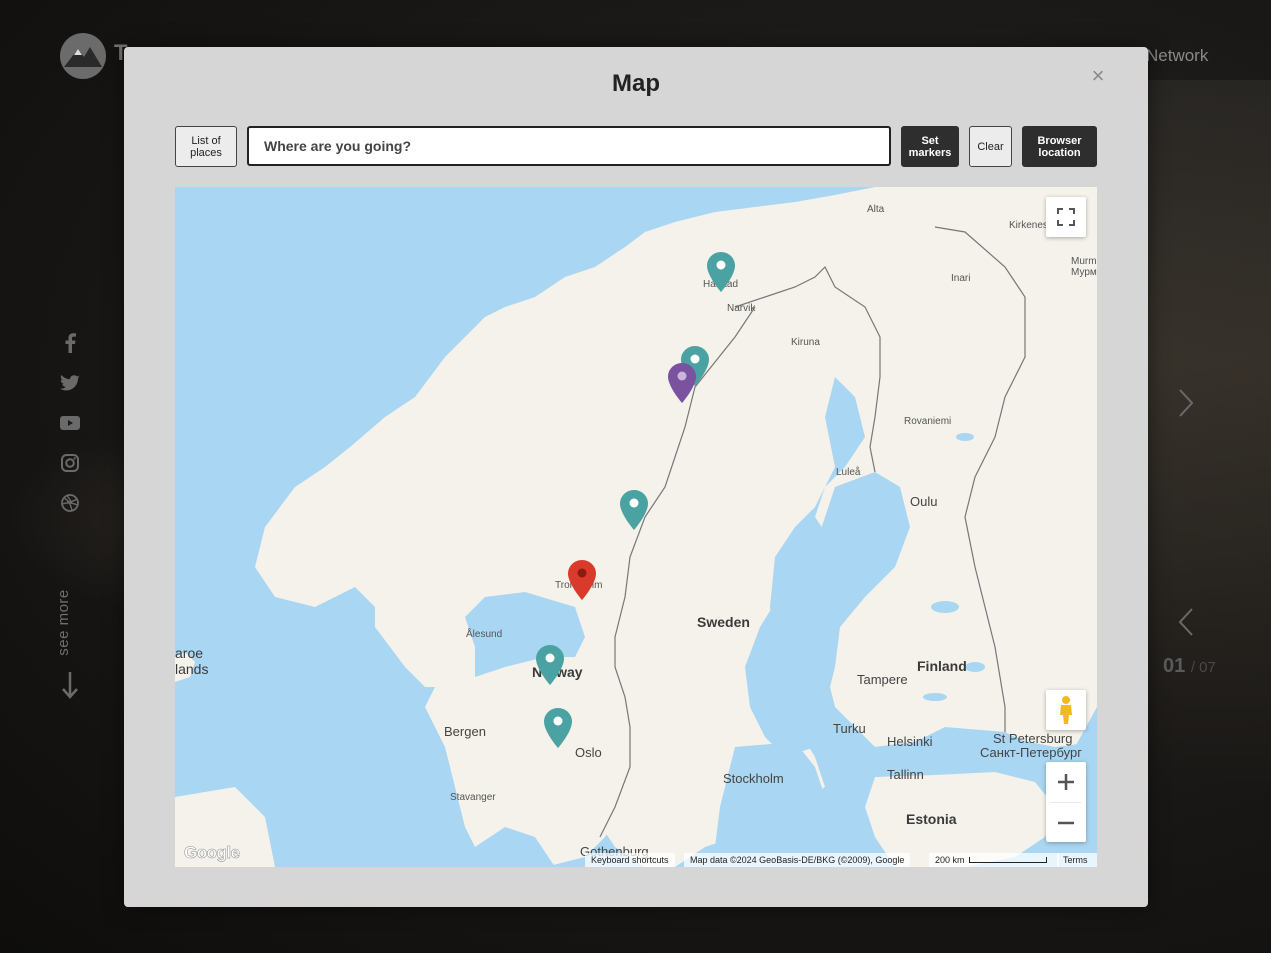 The image size is (1271, 953). I want to click on nav-network-link: Network, so click(1177, 56).